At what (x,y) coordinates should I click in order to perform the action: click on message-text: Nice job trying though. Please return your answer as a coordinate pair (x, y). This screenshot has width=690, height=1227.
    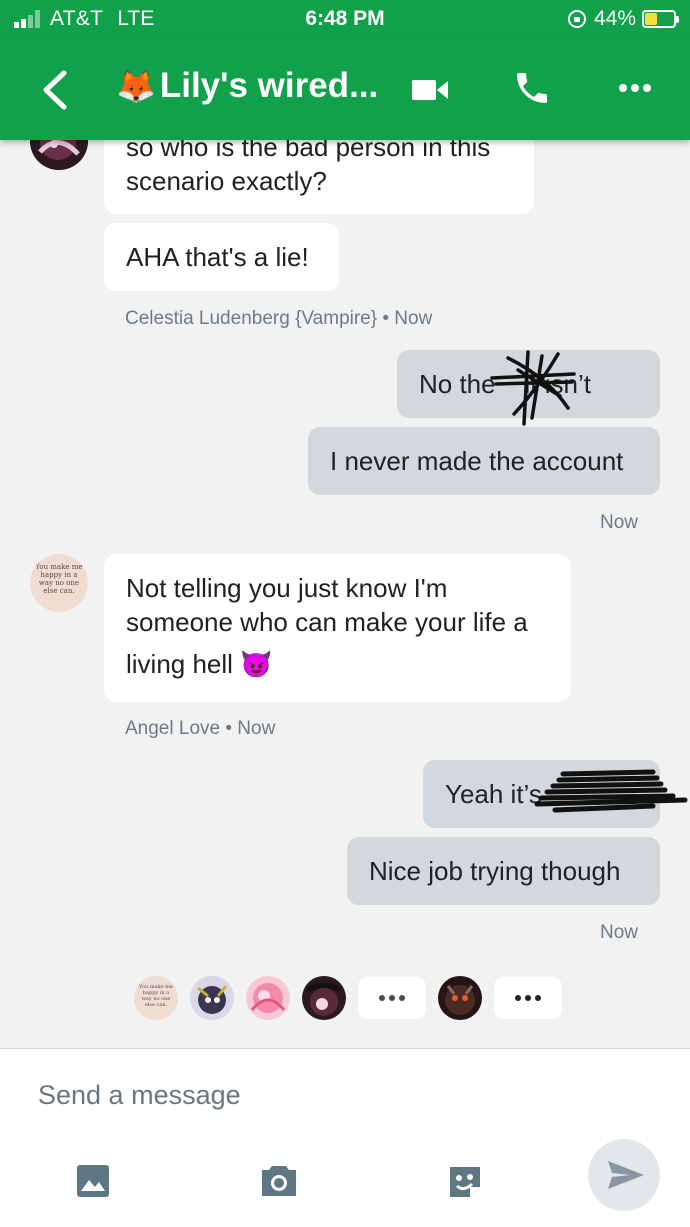
    Looking at the image, I should click on (495, 871).